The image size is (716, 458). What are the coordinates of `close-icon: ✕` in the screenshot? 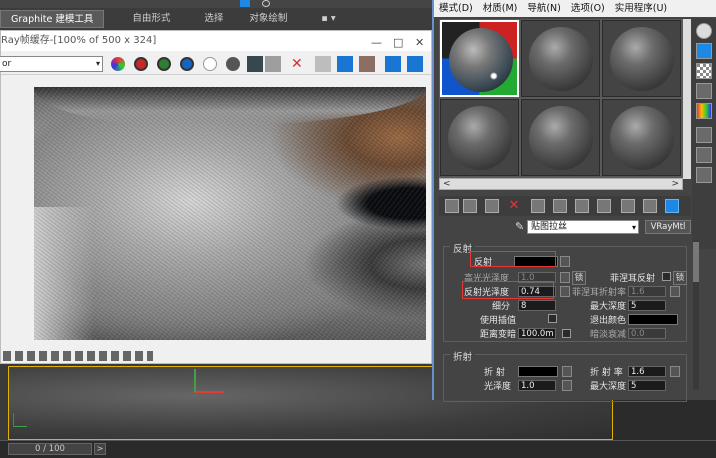 It's located at (419, 43).